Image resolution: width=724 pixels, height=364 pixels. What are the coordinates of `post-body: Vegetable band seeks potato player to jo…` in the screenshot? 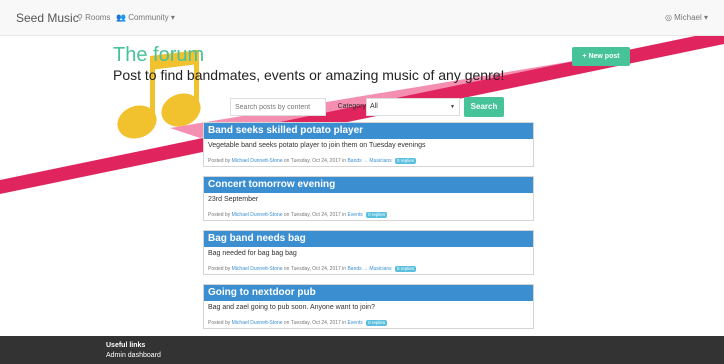 It's located at (317, 145).